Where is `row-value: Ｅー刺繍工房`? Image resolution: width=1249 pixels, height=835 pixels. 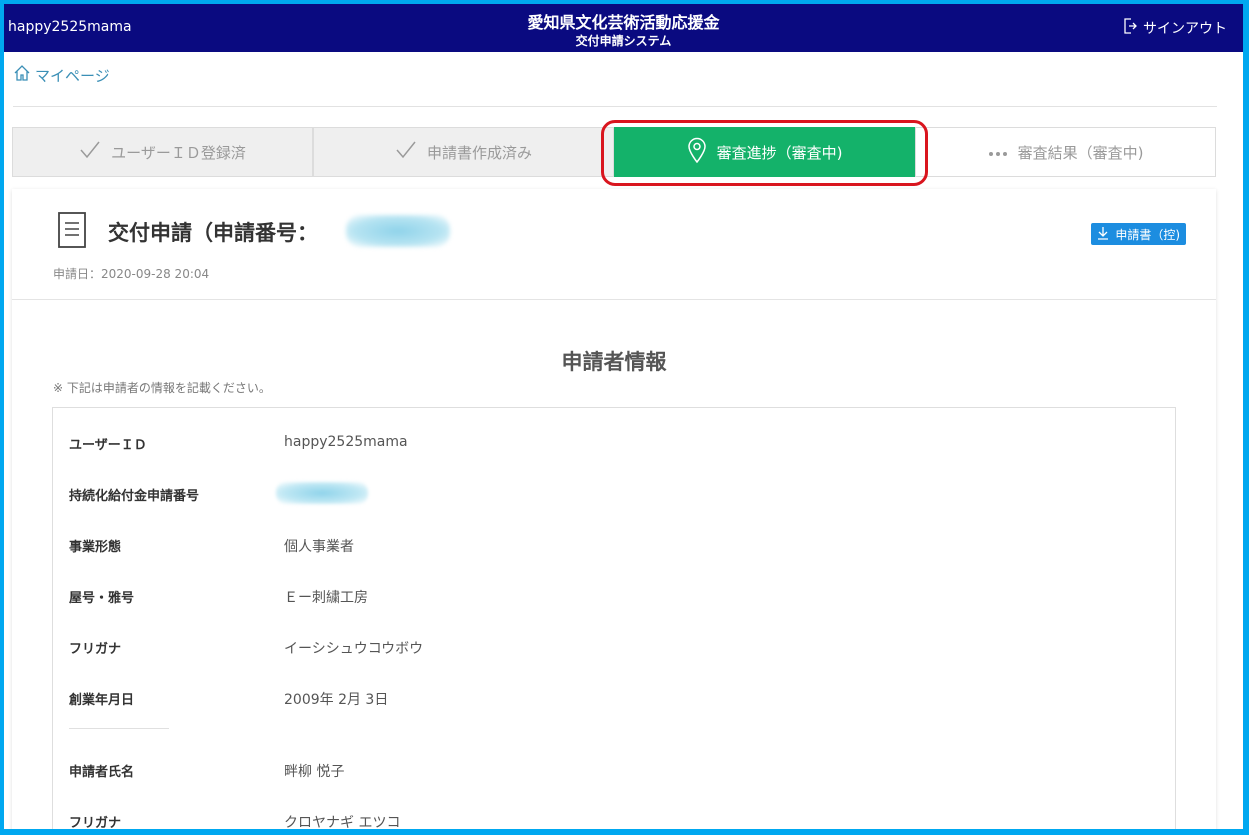 row-value: Ｅー刺繍工房 is located at coordinates (326, 598).